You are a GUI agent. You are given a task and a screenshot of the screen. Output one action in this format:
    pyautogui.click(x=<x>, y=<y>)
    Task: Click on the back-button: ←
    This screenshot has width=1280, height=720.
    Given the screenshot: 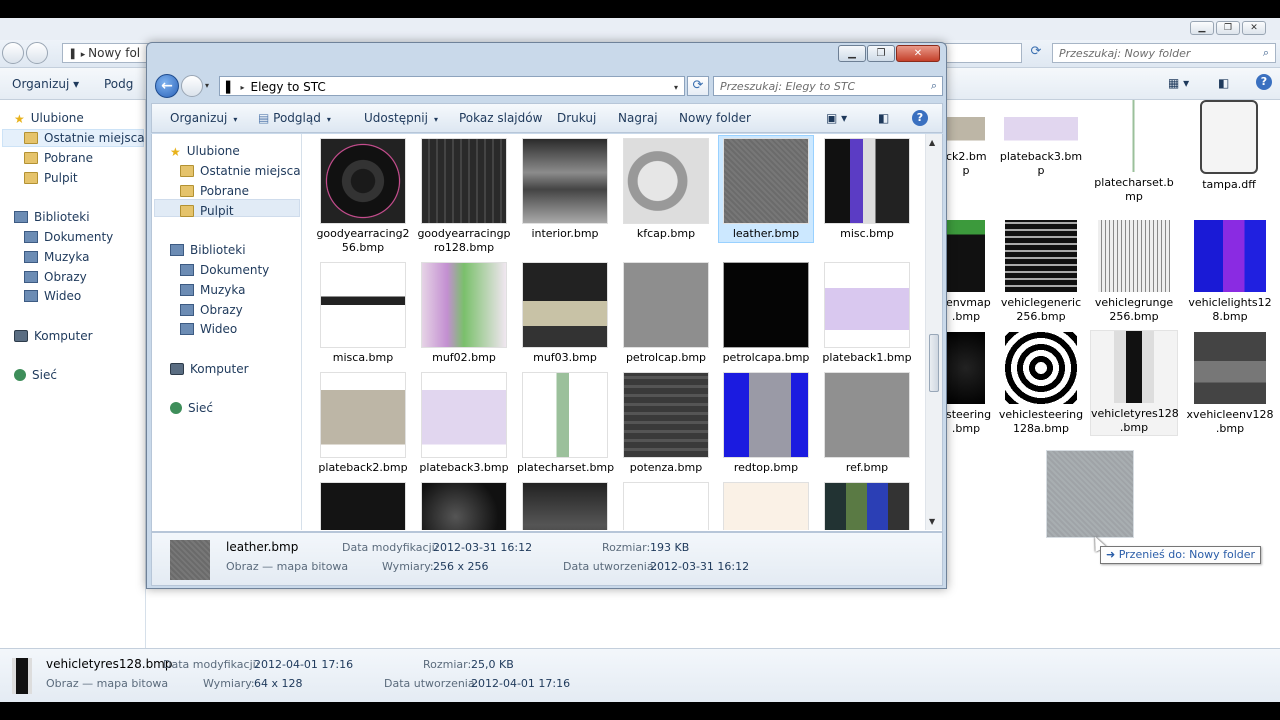 What is the action you would take?
    pyautogui.click(x=167, y=86)
    